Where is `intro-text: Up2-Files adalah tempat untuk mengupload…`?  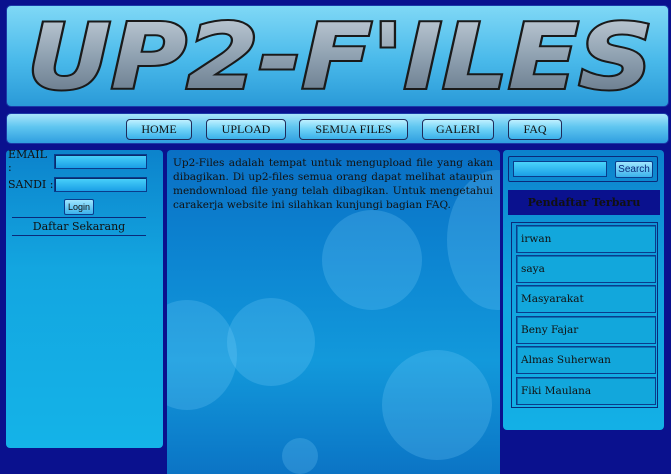
intro-text: Up2-Files adalah tempat untuk mengupload… is located at coordinates (333, 184).